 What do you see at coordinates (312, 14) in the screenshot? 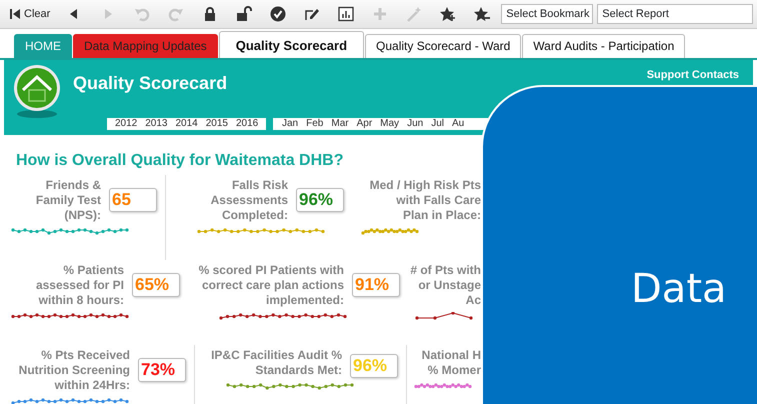
I see `pencil-icon` at bounding box center [312, 14].